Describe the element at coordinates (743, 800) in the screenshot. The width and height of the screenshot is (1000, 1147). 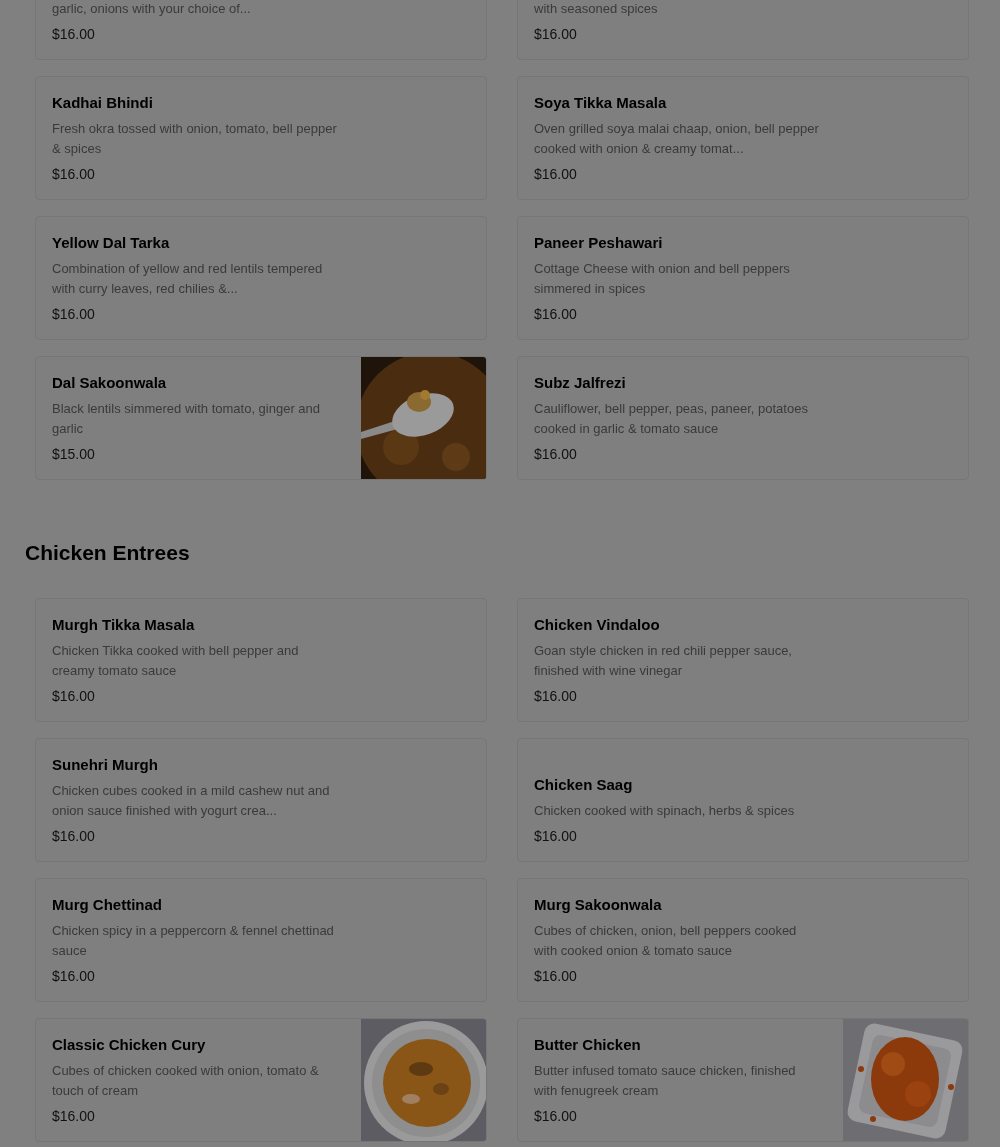
I see `menu-item-card: Chicken Saag Chicken cooked with spinach, herbs & spices $16.00` at that location.